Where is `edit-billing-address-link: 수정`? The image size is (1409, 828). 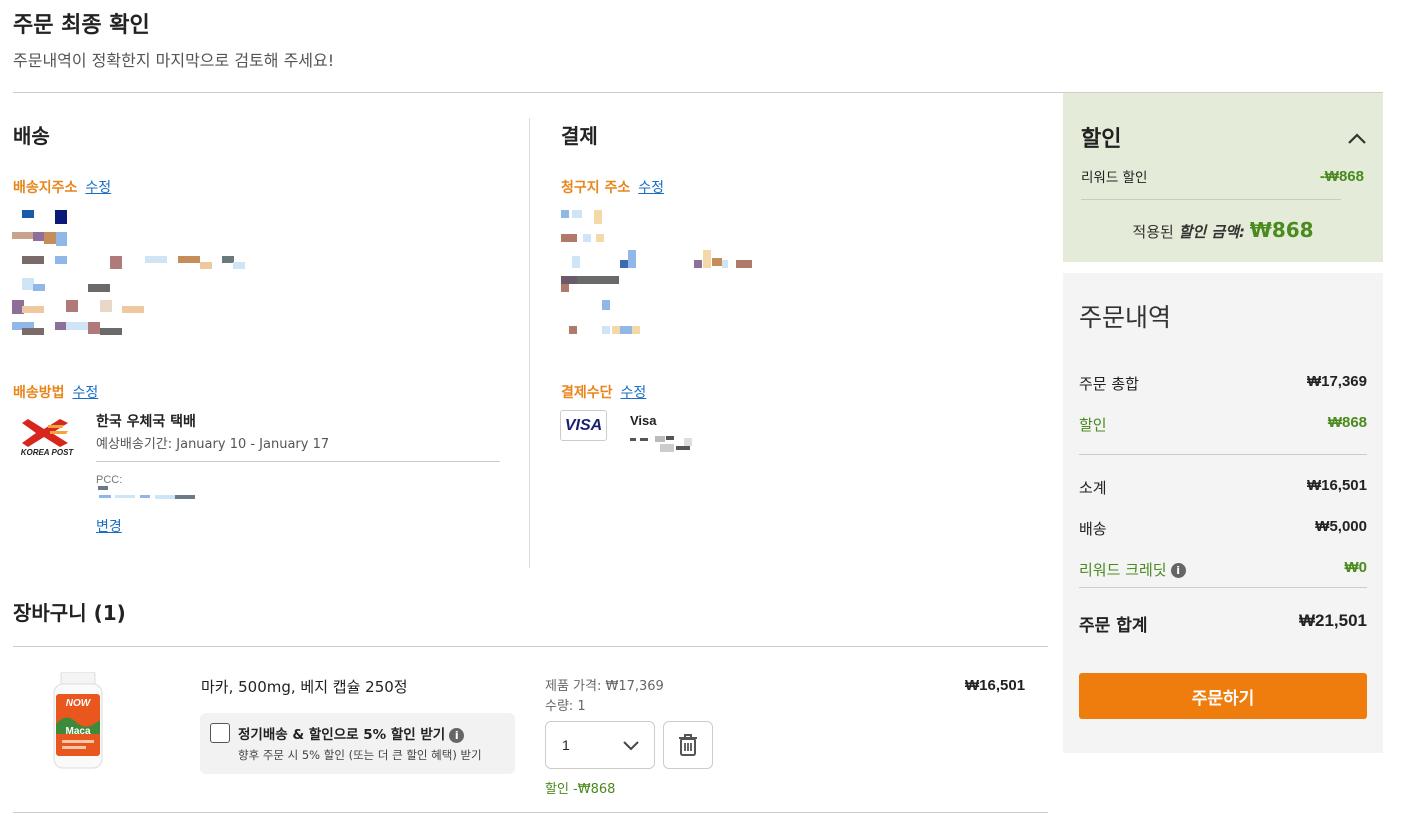
edit-billing-address-link: 수정 is located at coordinates (651, 188).